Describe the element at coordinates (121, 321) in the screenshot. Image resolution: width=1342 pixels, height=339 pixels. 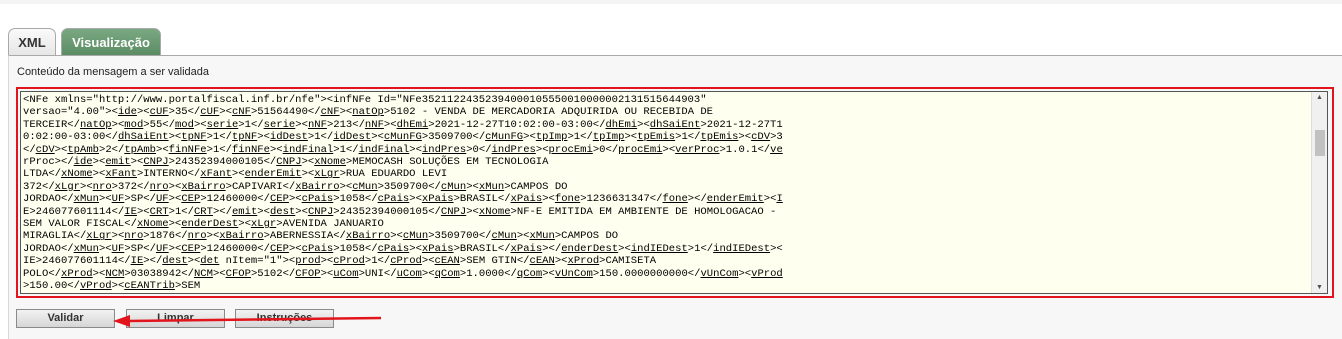
I see `arrow-head-icon` at that location.